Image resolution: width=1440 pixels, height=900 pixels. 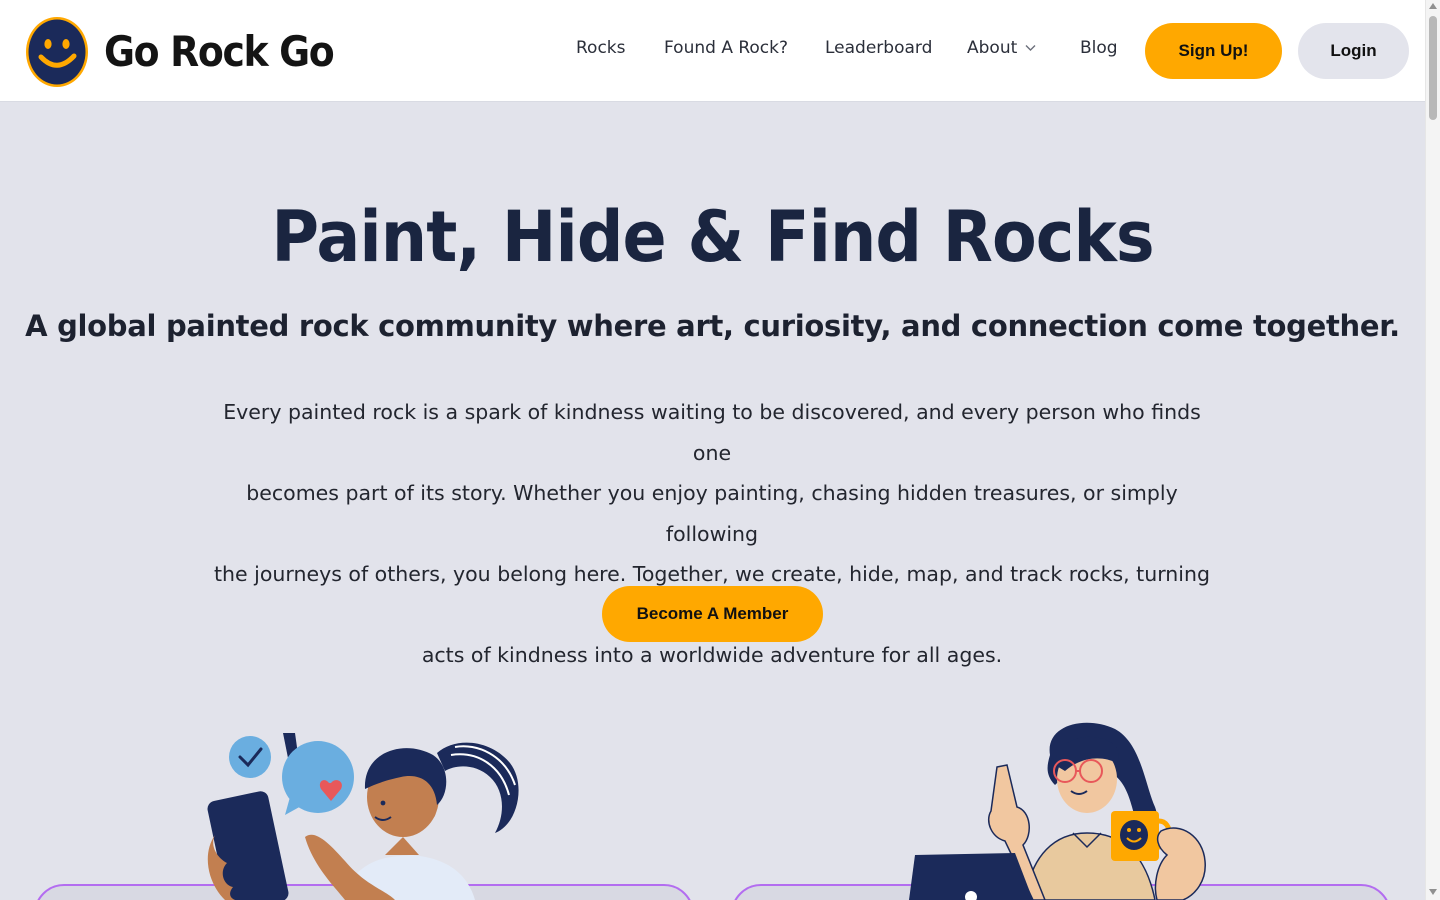 What do you see at coordinates (1433, 68) in the screenshot?
I see `scroll-thumb` at bounding box center [1433, 68].